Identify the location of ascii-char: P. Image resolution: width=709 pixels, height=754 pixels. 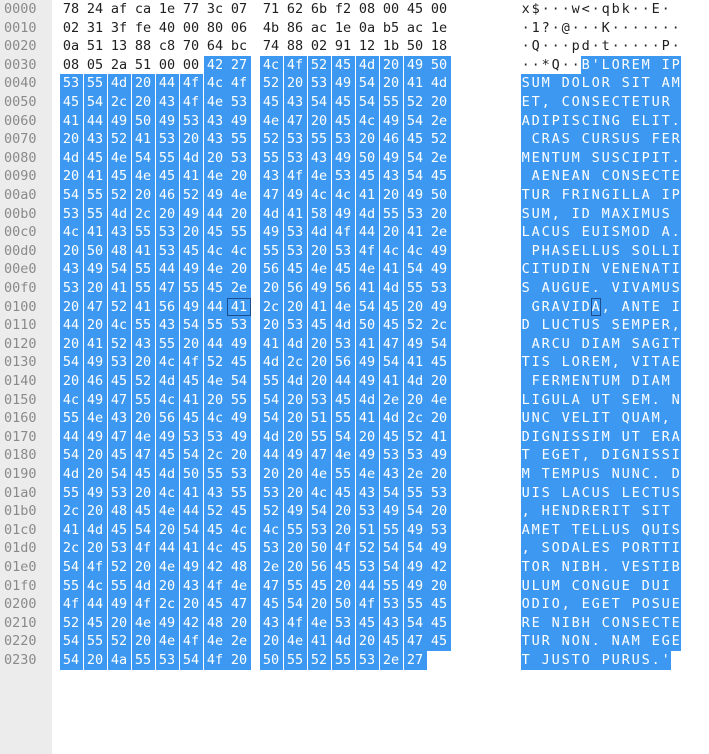
(626, 548).